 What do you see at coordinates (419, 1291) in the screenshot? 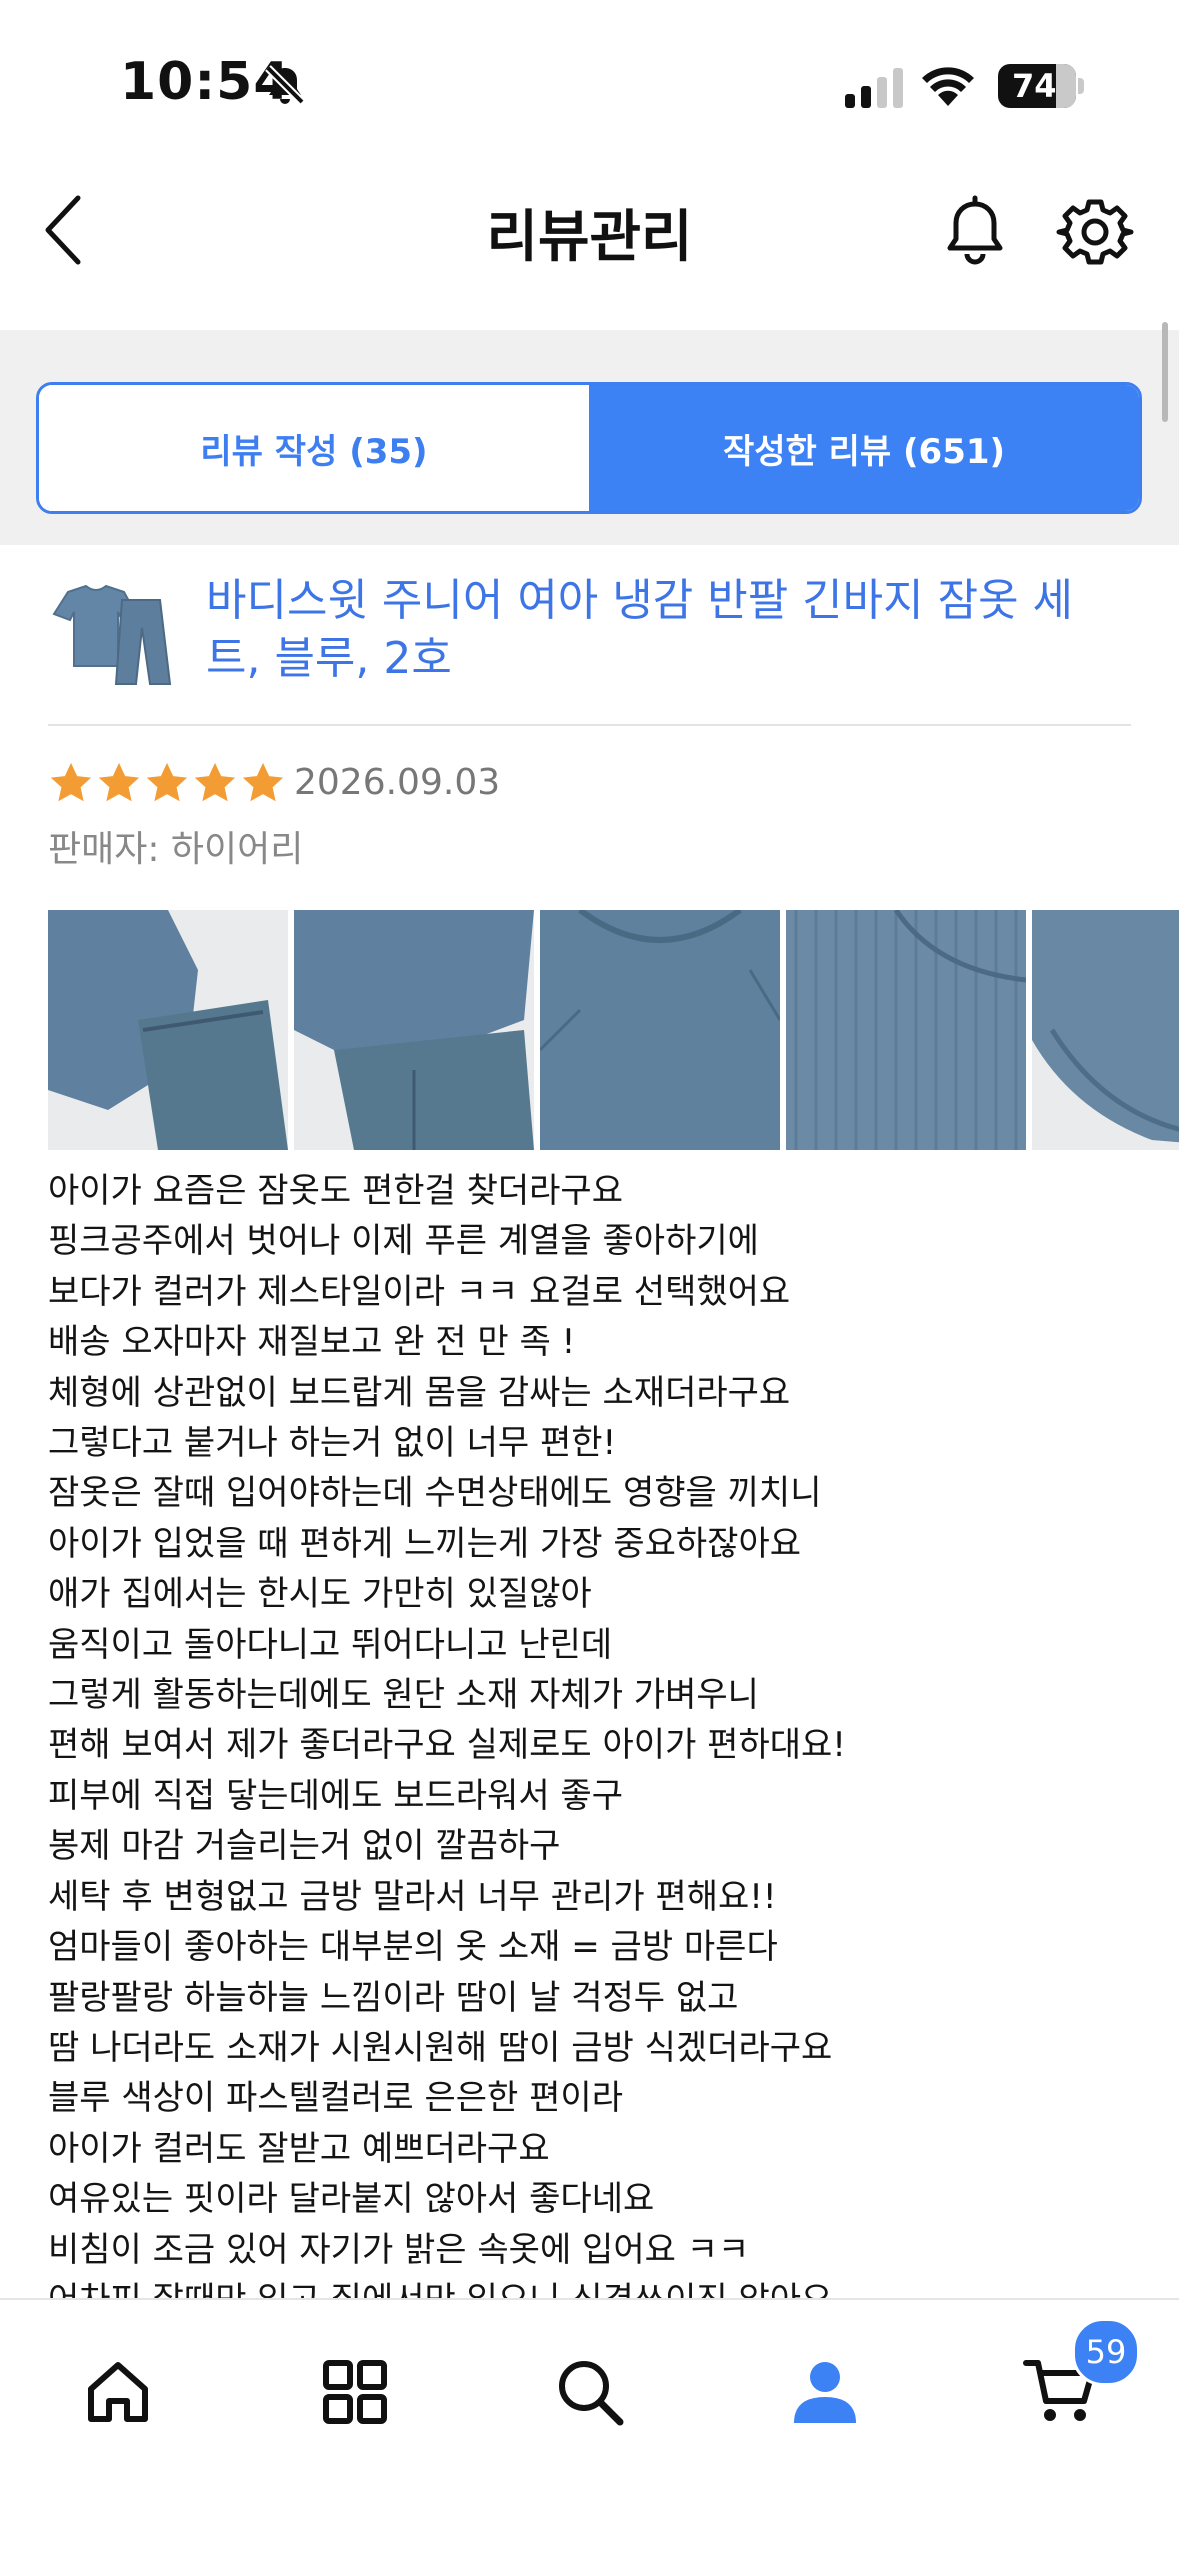
I see `review-text-line: 보다가 컬러가 제스타일이라 ㅋㅋ 요걸로 선택했어요` at bounding box center [419, 1291].